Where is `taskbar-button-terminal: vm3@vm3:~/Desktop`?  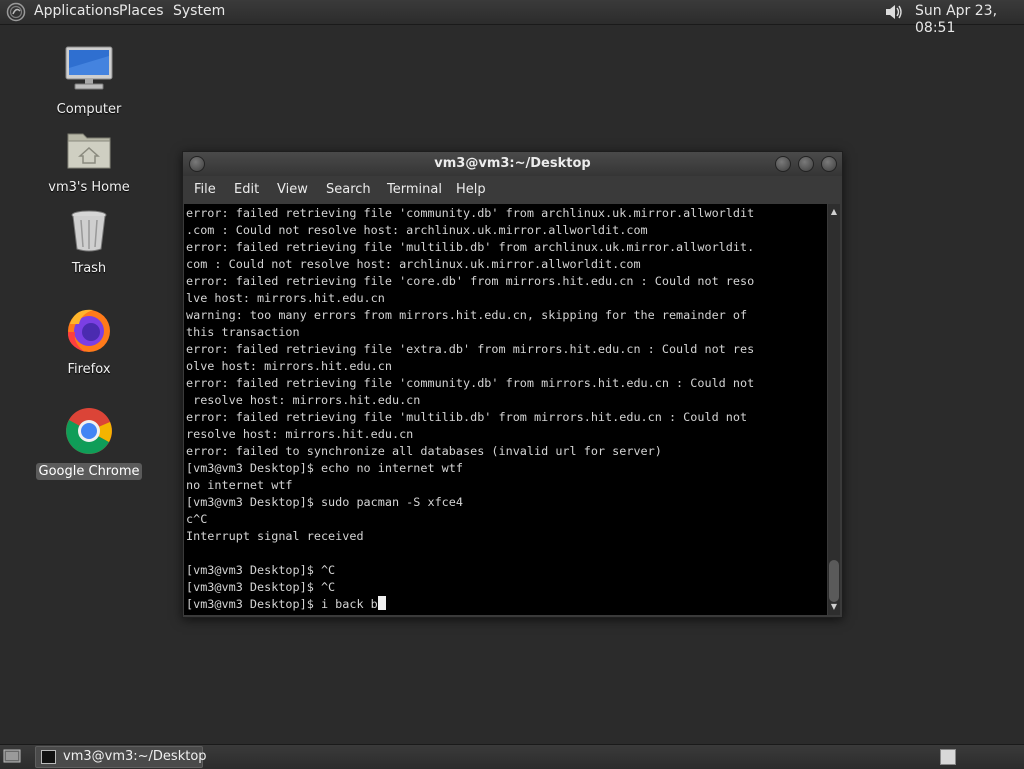 taskbar-button-terminal: vm3@vm3:~/Desktop is located at coordinates (121, 757).